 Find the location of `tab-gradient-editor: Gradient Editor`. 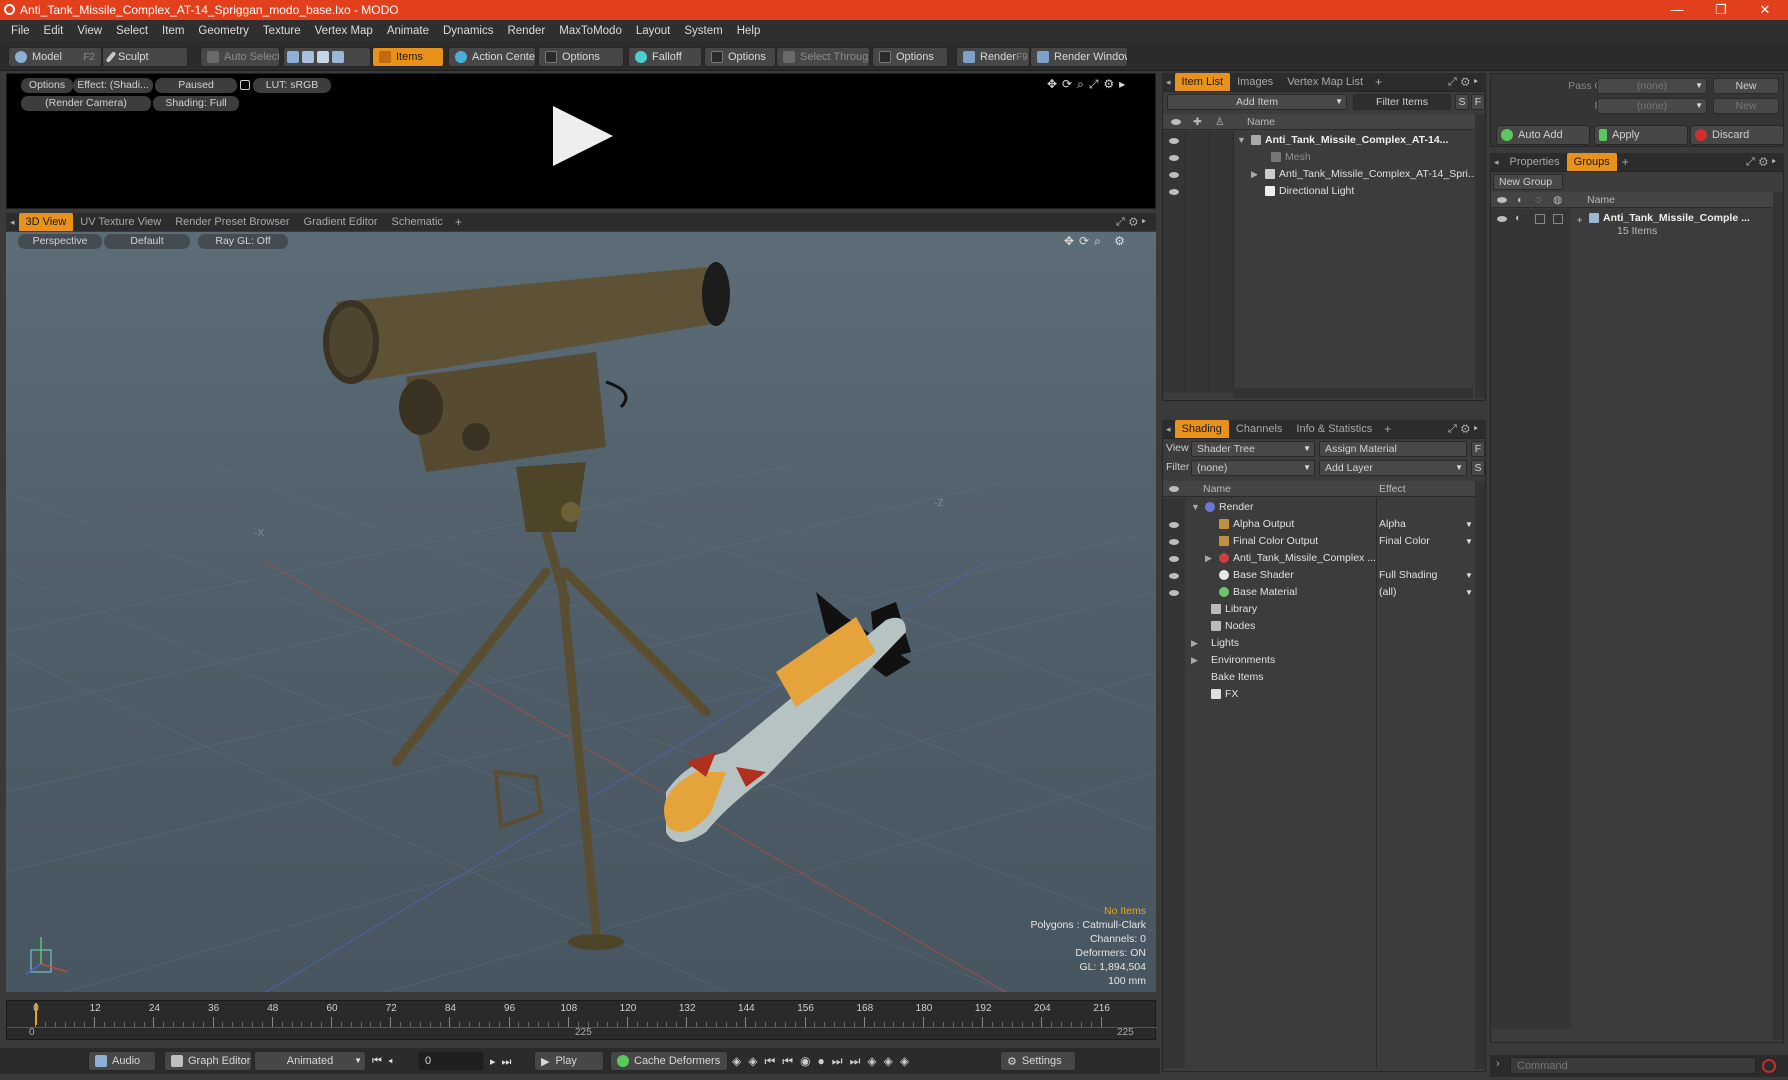

tab-gradient-editor: Gradient Editor is located at coordinates (341, 222).